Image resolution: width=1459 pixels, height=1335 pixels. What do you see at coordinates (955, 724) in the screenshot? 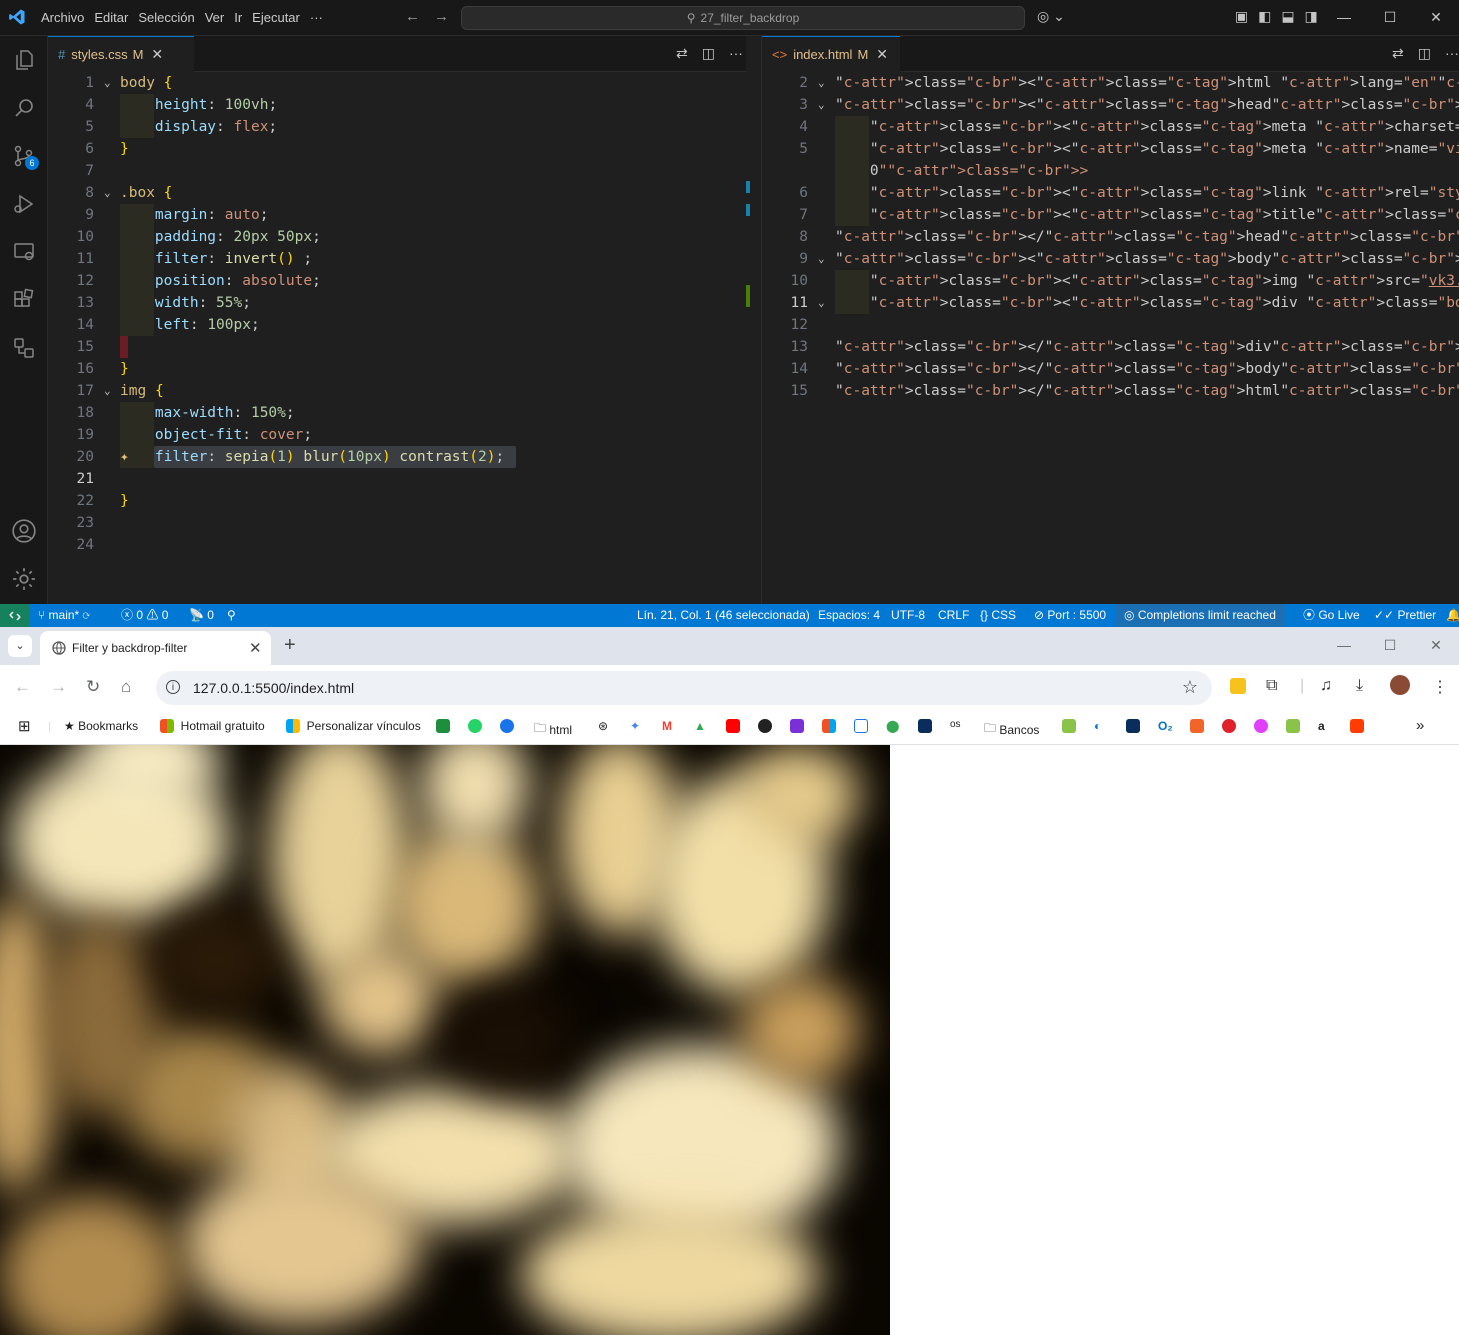
I see `bookmark-os-icon: os` at bounding box center [955, 724].